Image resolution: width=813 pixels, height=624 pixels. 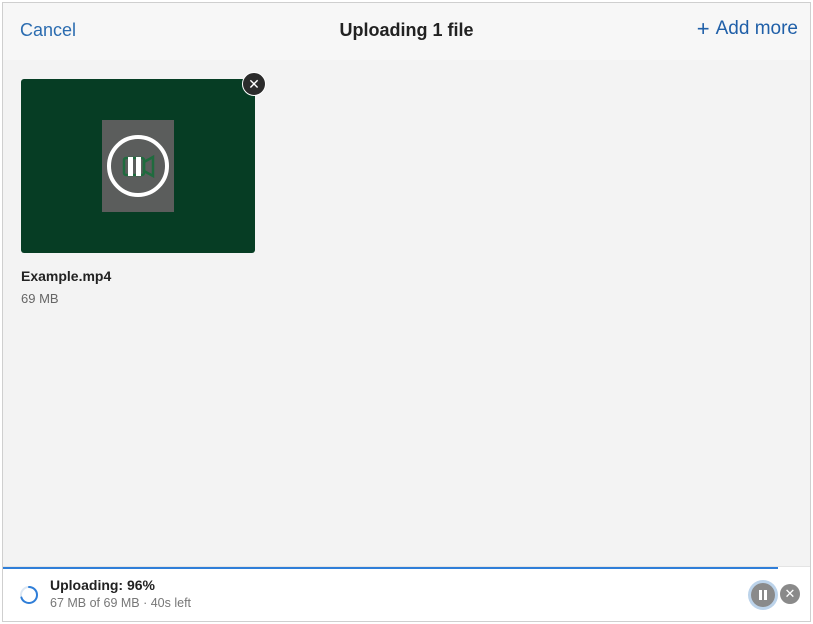 I want to click on add-more-label: Add more, so click(x=756, y=28).